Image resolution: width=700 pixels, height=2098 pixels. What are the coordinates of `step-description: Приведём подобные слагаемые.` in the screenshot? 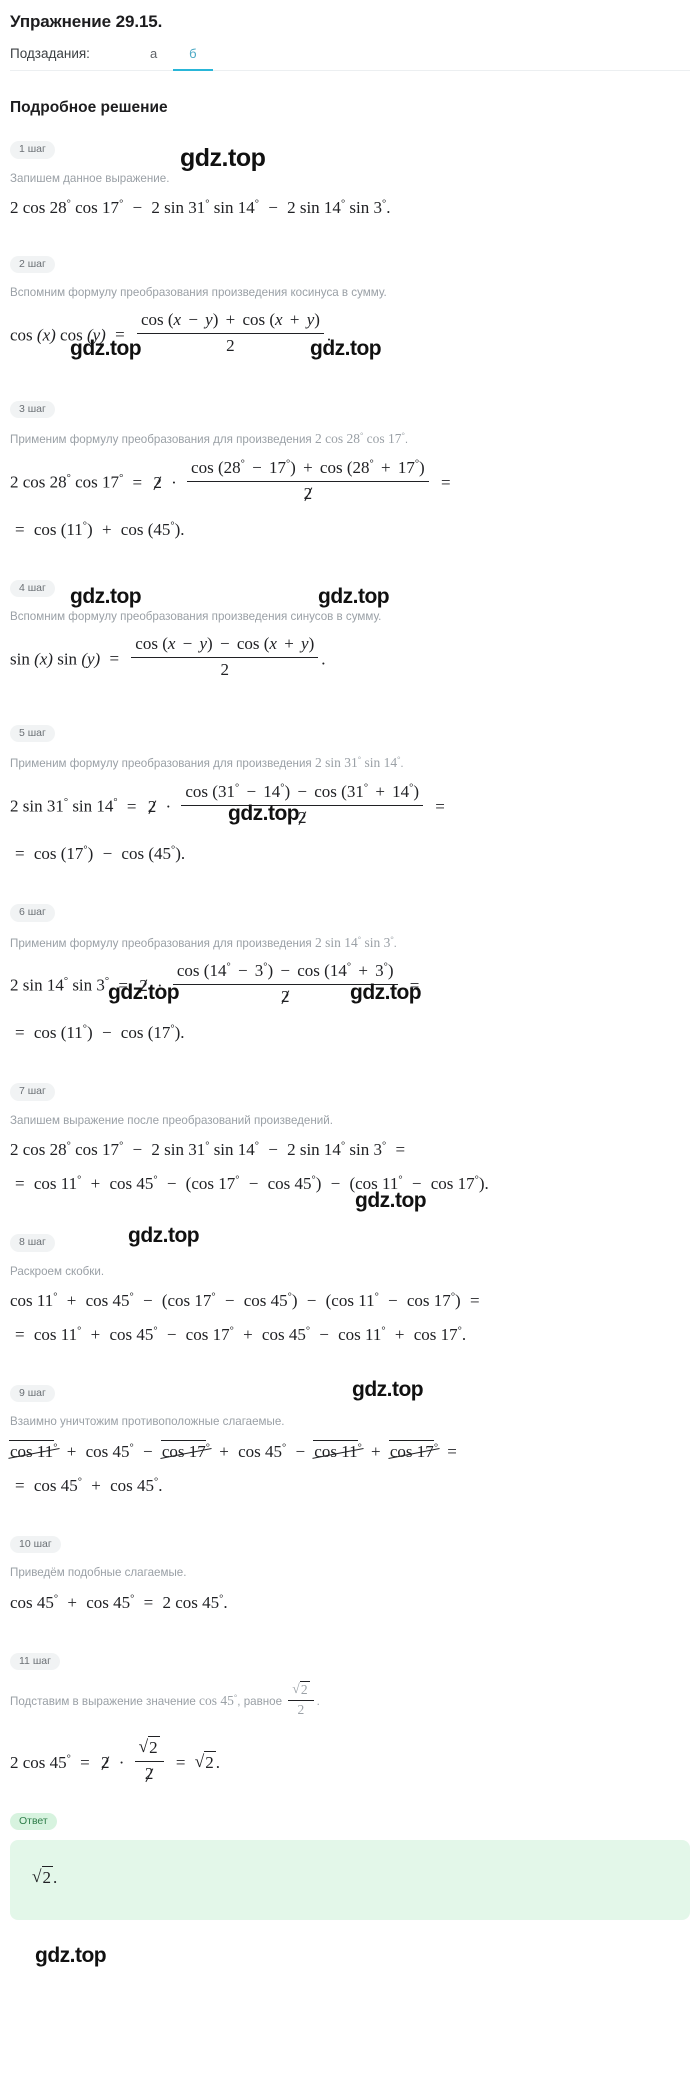 It's located at (98, 1573).